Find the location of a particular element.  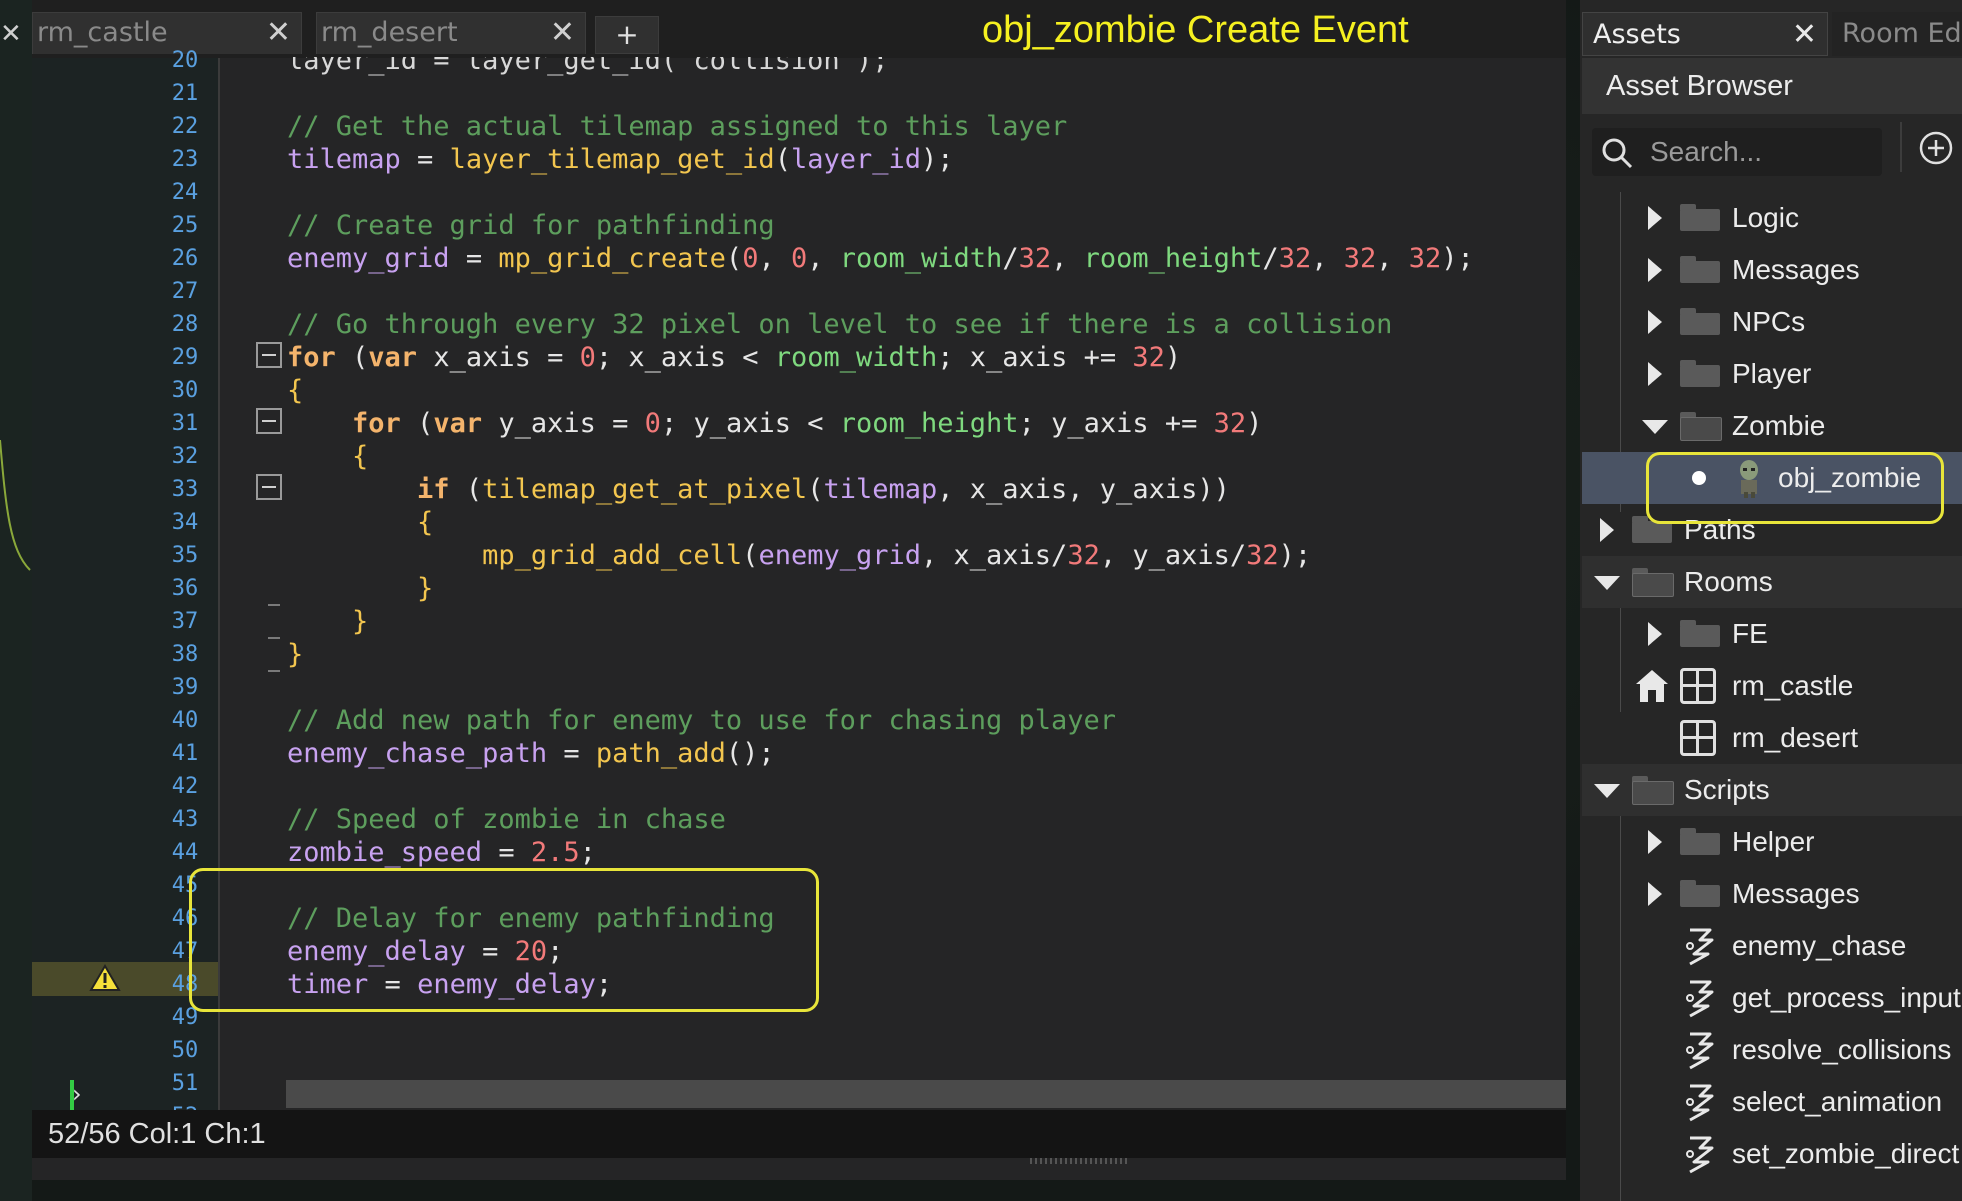

tree-item-logic: Logic is located at coordinates (1772, 218).